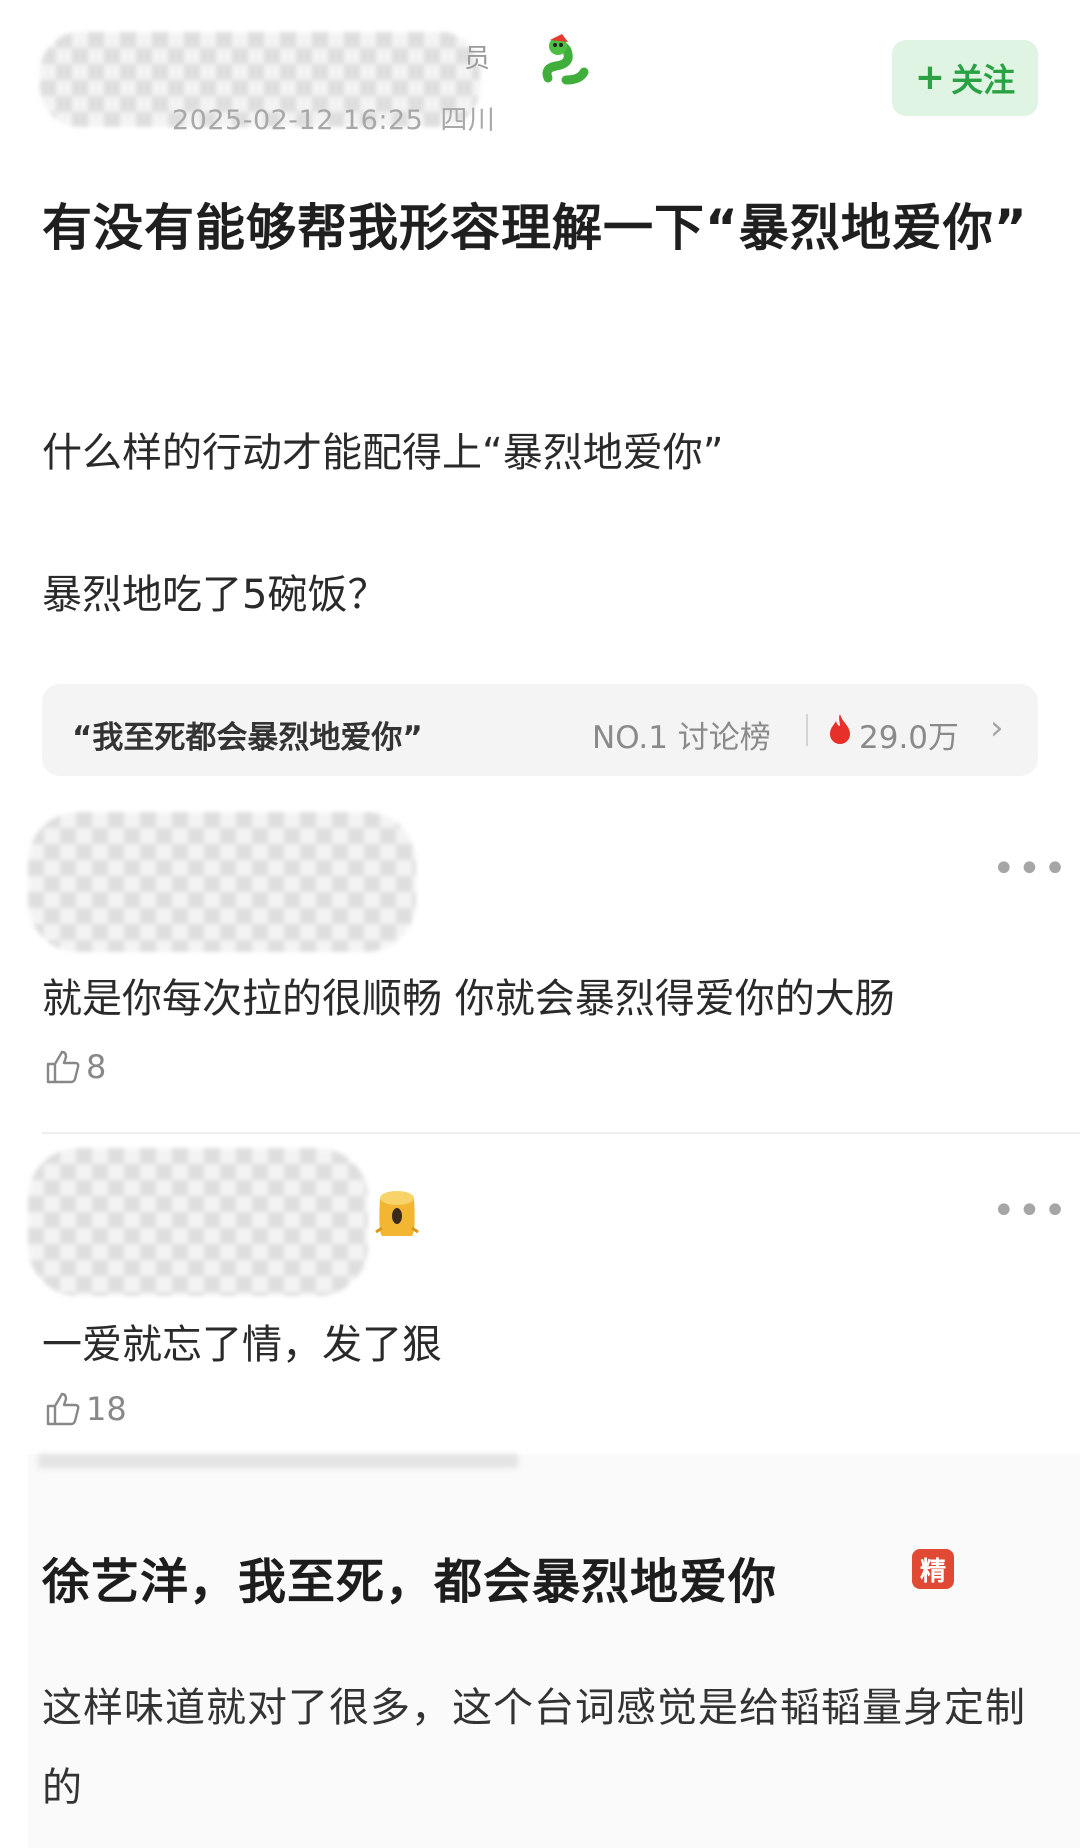  What do you see at coordinates (477, 59) in the screenshot?
I see `member-badge-text: 员` at bounding box center [477, 59].